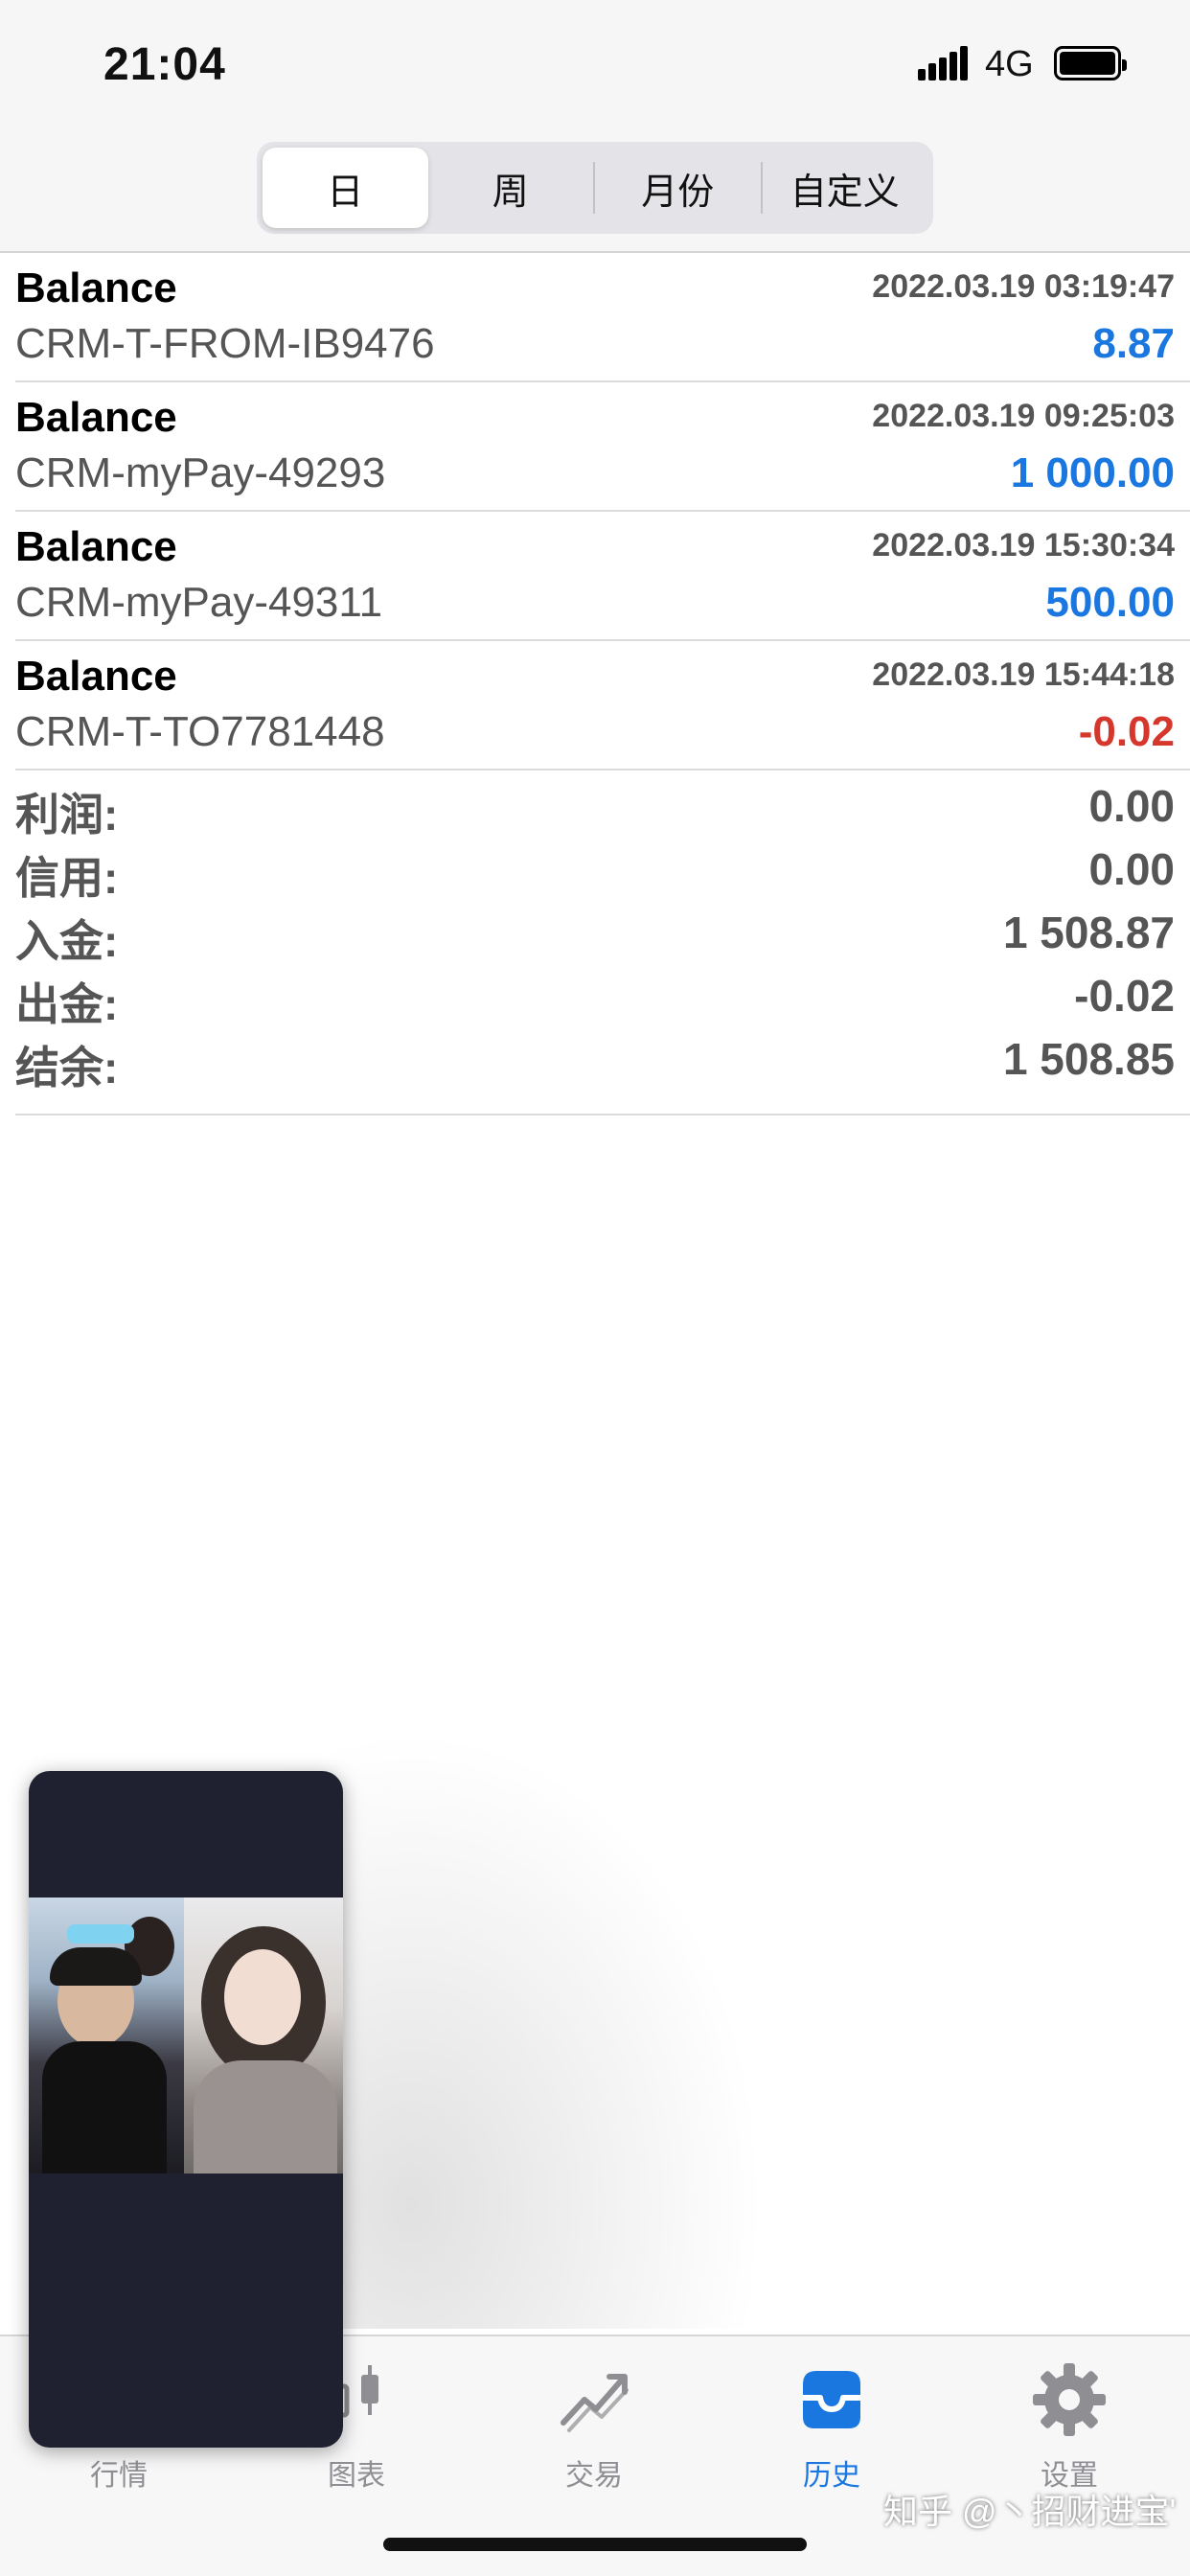 This screenshot has height=2576, width=1190. Describe the element at coordinates (595, 2403) in the screenshot. I see `trade-trend-icon` at that location.